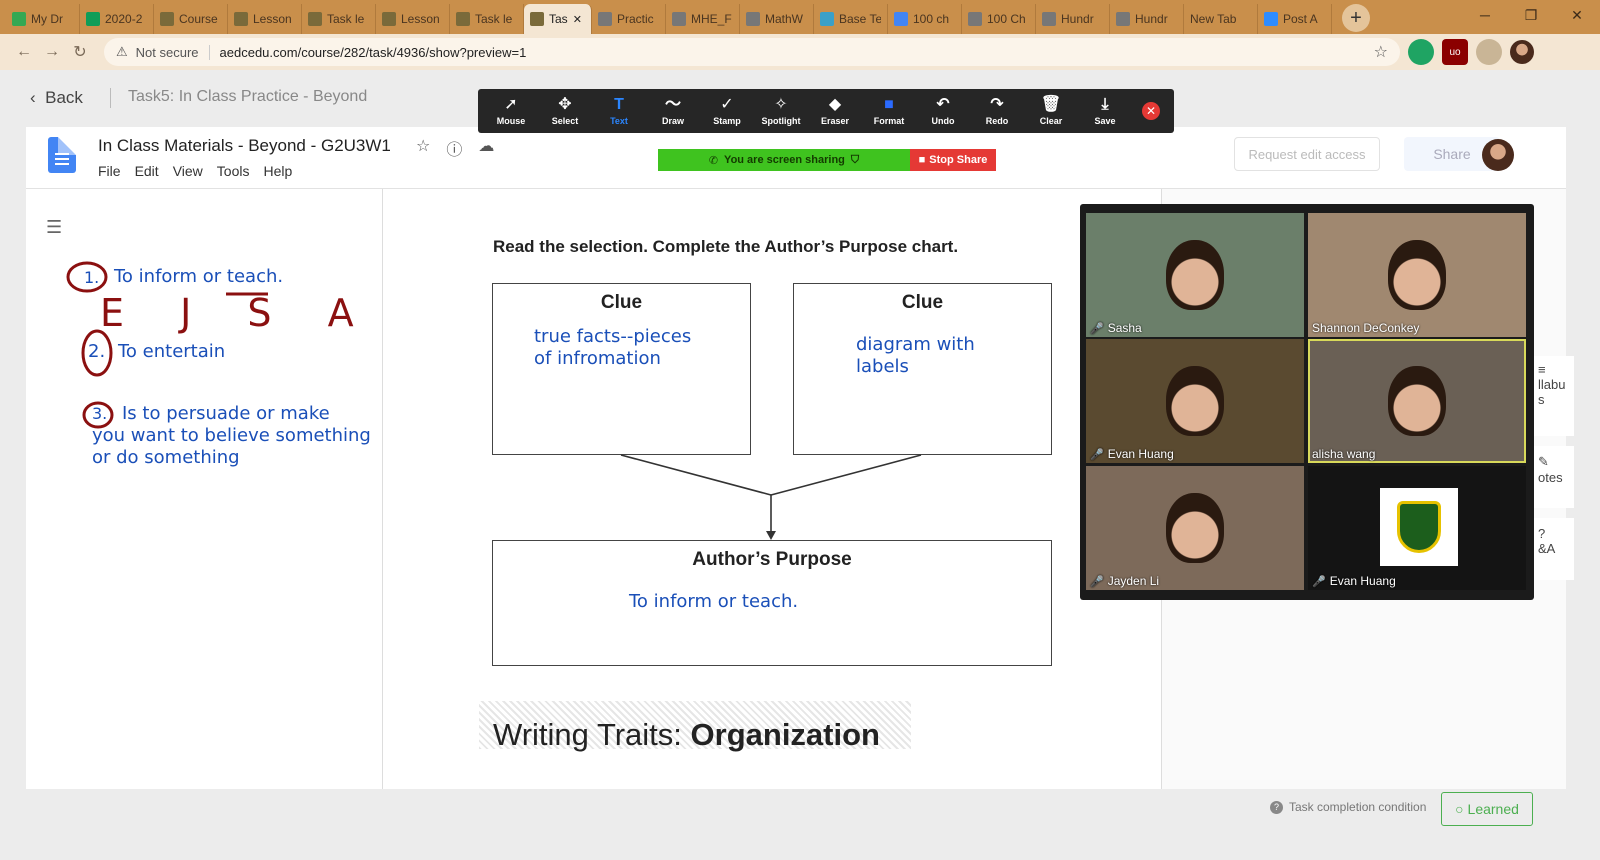 The width and height of the screenshot is (1600, 860). Describe the element at coordinates (43, 19) in the screenshot. I see `browser-tab: My Dr` at that location.